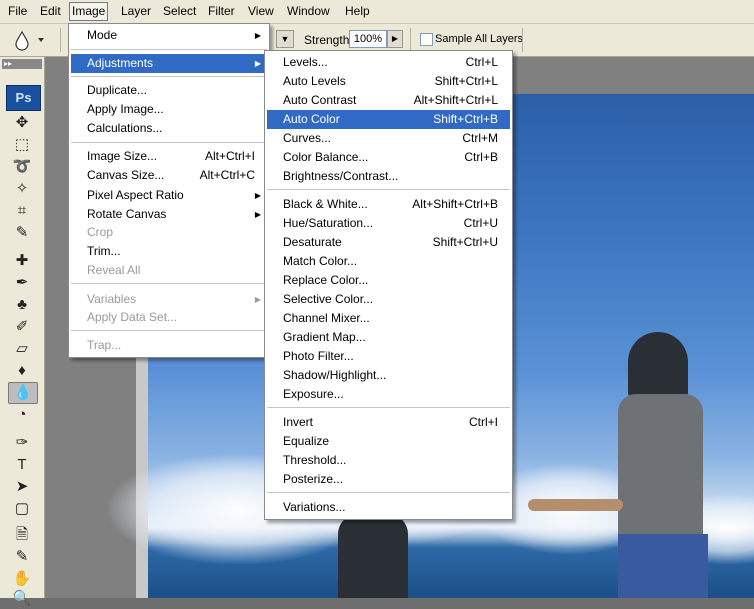  I want to click on image-menu-canvas-size: Canvas Size... Alt+Ctrl+C, so click(169, 175).